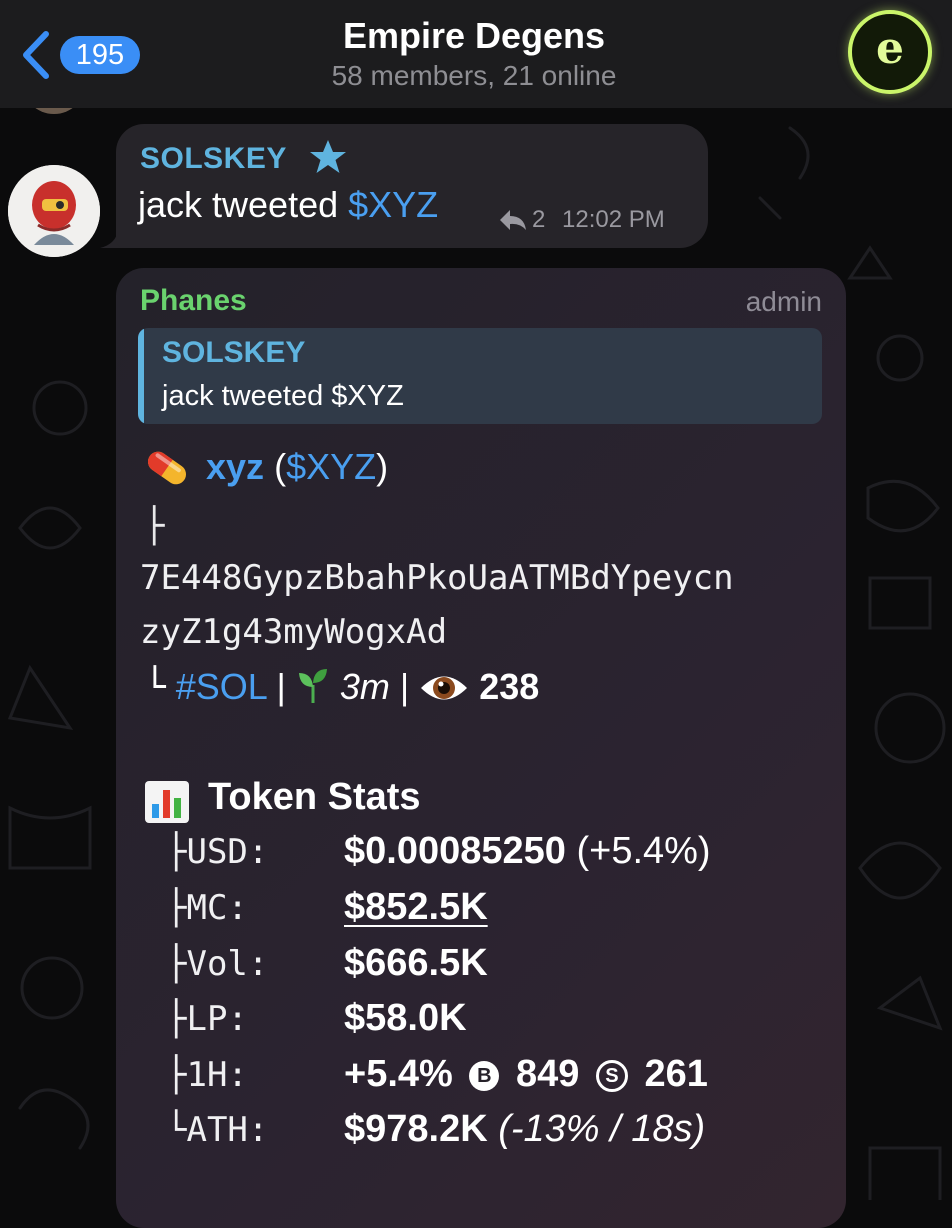  What do you see at coordinates (398, 1074) in the screenshot?
I see `hour-change: +5.4%` at bounding box center [398, 1074].